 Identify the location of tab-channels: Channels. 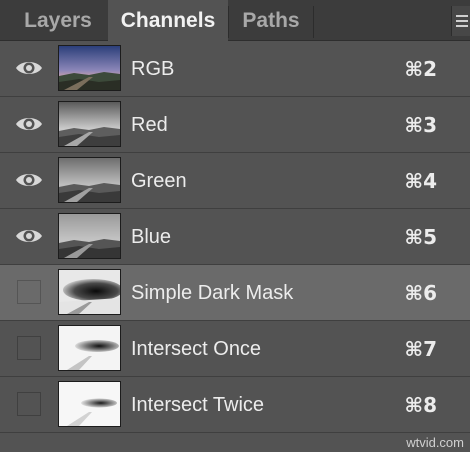
(168, 20).